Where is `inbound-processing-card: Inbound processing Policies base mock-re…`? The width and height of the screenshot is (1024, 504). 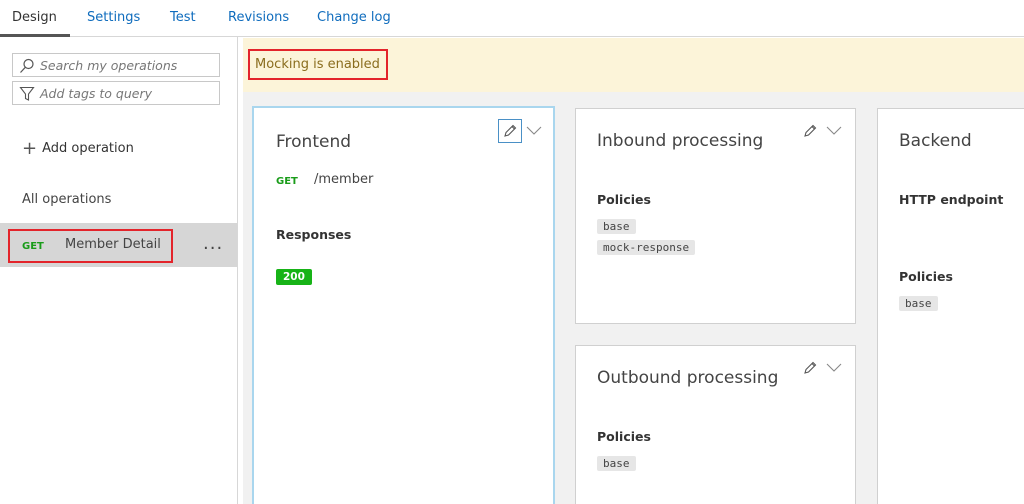
inbound-processing-card: Inbound processing Policies base mock-re… is located at coordinates (715, 216).